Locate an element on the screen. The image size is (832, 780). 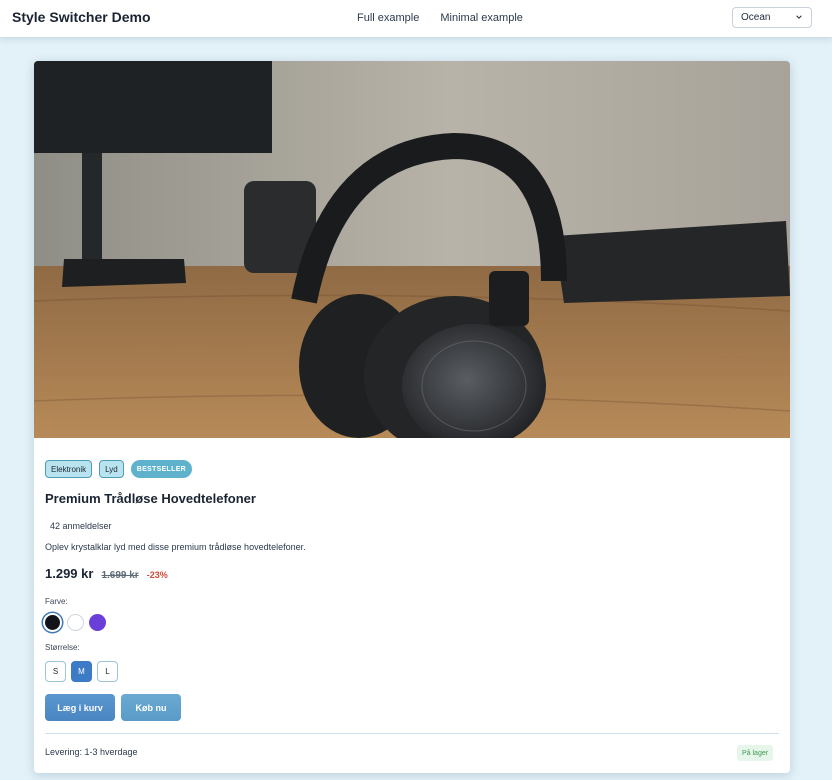
delivery-info: Levering: 1-3 hverdage is located at coordinates (91, 752).